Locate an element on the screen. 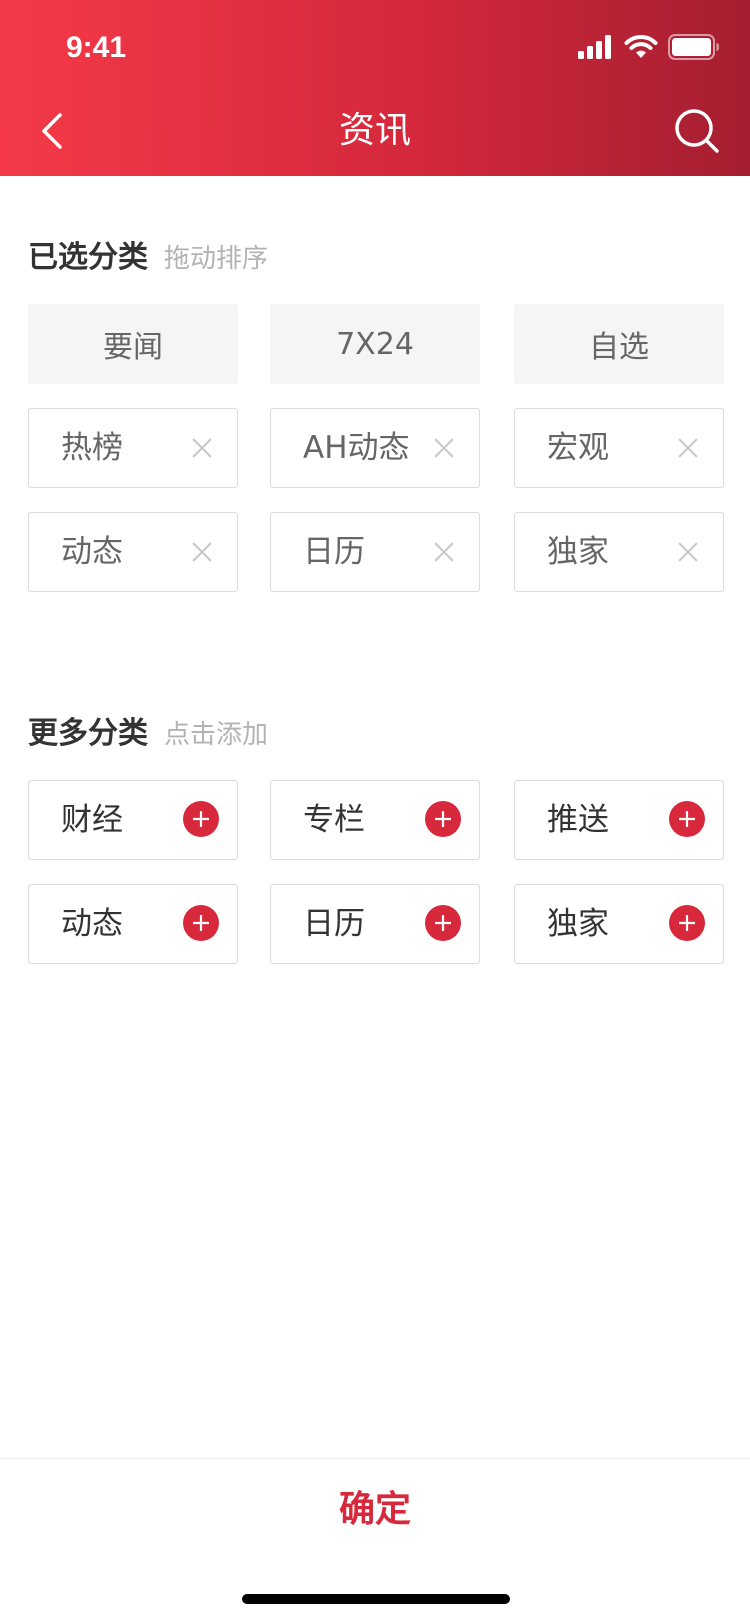  fixed-tag: 自选 is located at coordinates (619, 344).